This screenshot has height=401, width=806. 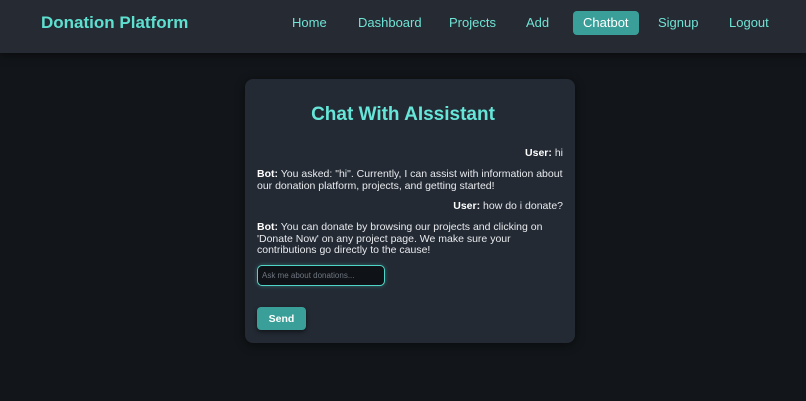 I want to click on brand-title: Donation Platform, so click(x=114, y=23).